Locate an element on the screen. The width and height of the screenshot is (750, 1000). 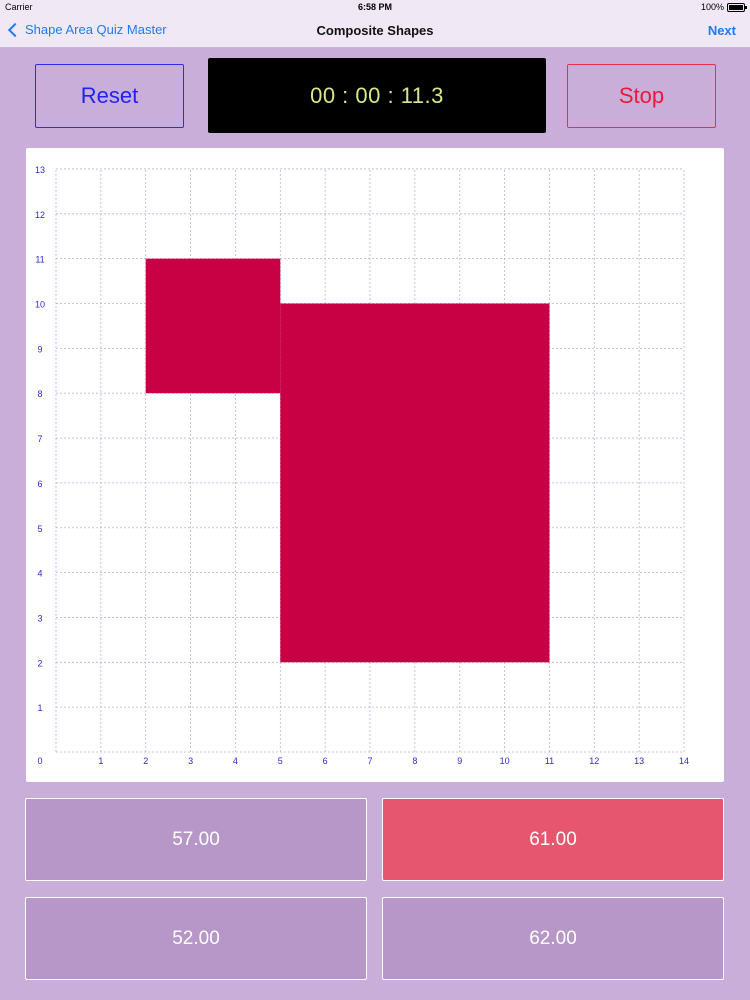
battery-percent: 100% is located at coordinates (712, 7).